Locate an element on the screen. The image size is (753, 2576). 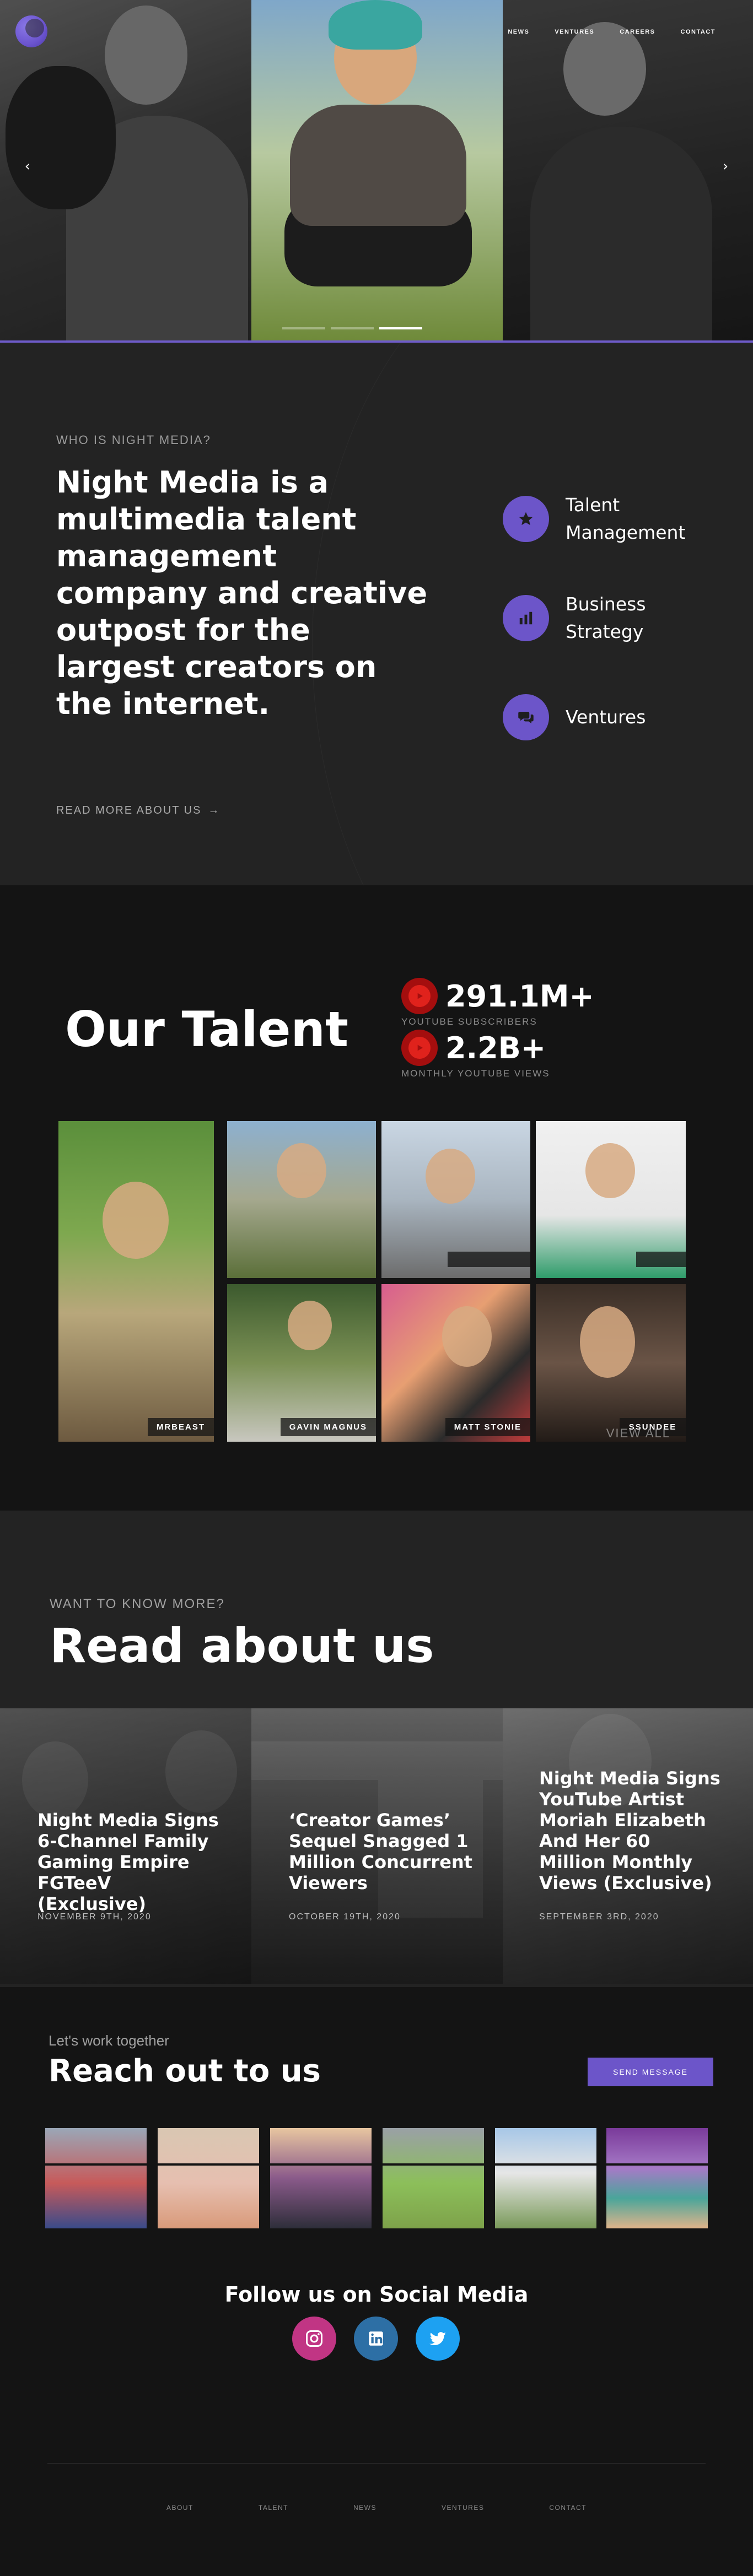
service-label: Business Strategy is located at coordinates (606, 617).